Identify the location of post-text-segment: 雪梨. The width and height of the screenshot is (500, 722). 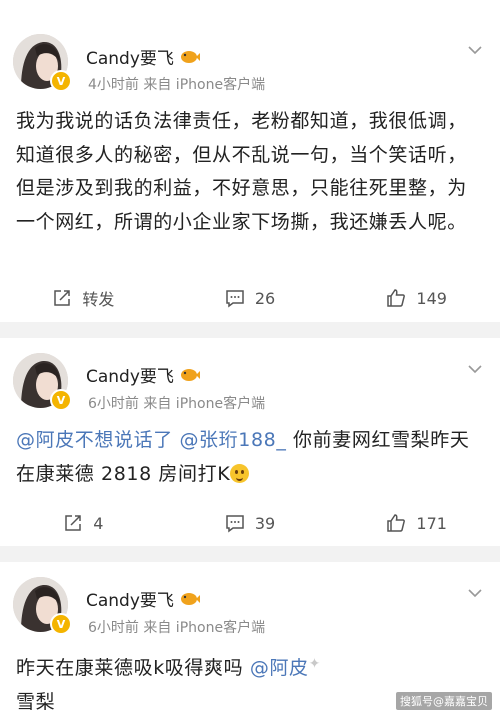
(36, 701).